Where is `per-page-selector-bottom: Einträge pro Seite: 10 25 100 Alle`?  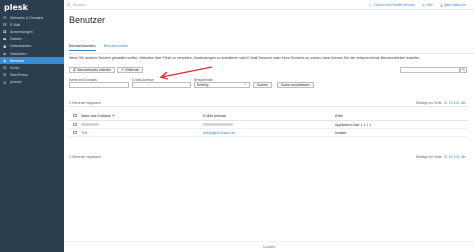
per-page-selector-bottom: Einträge pro Seite: 10 25 100 Alle is located at coordinates (441, 157).